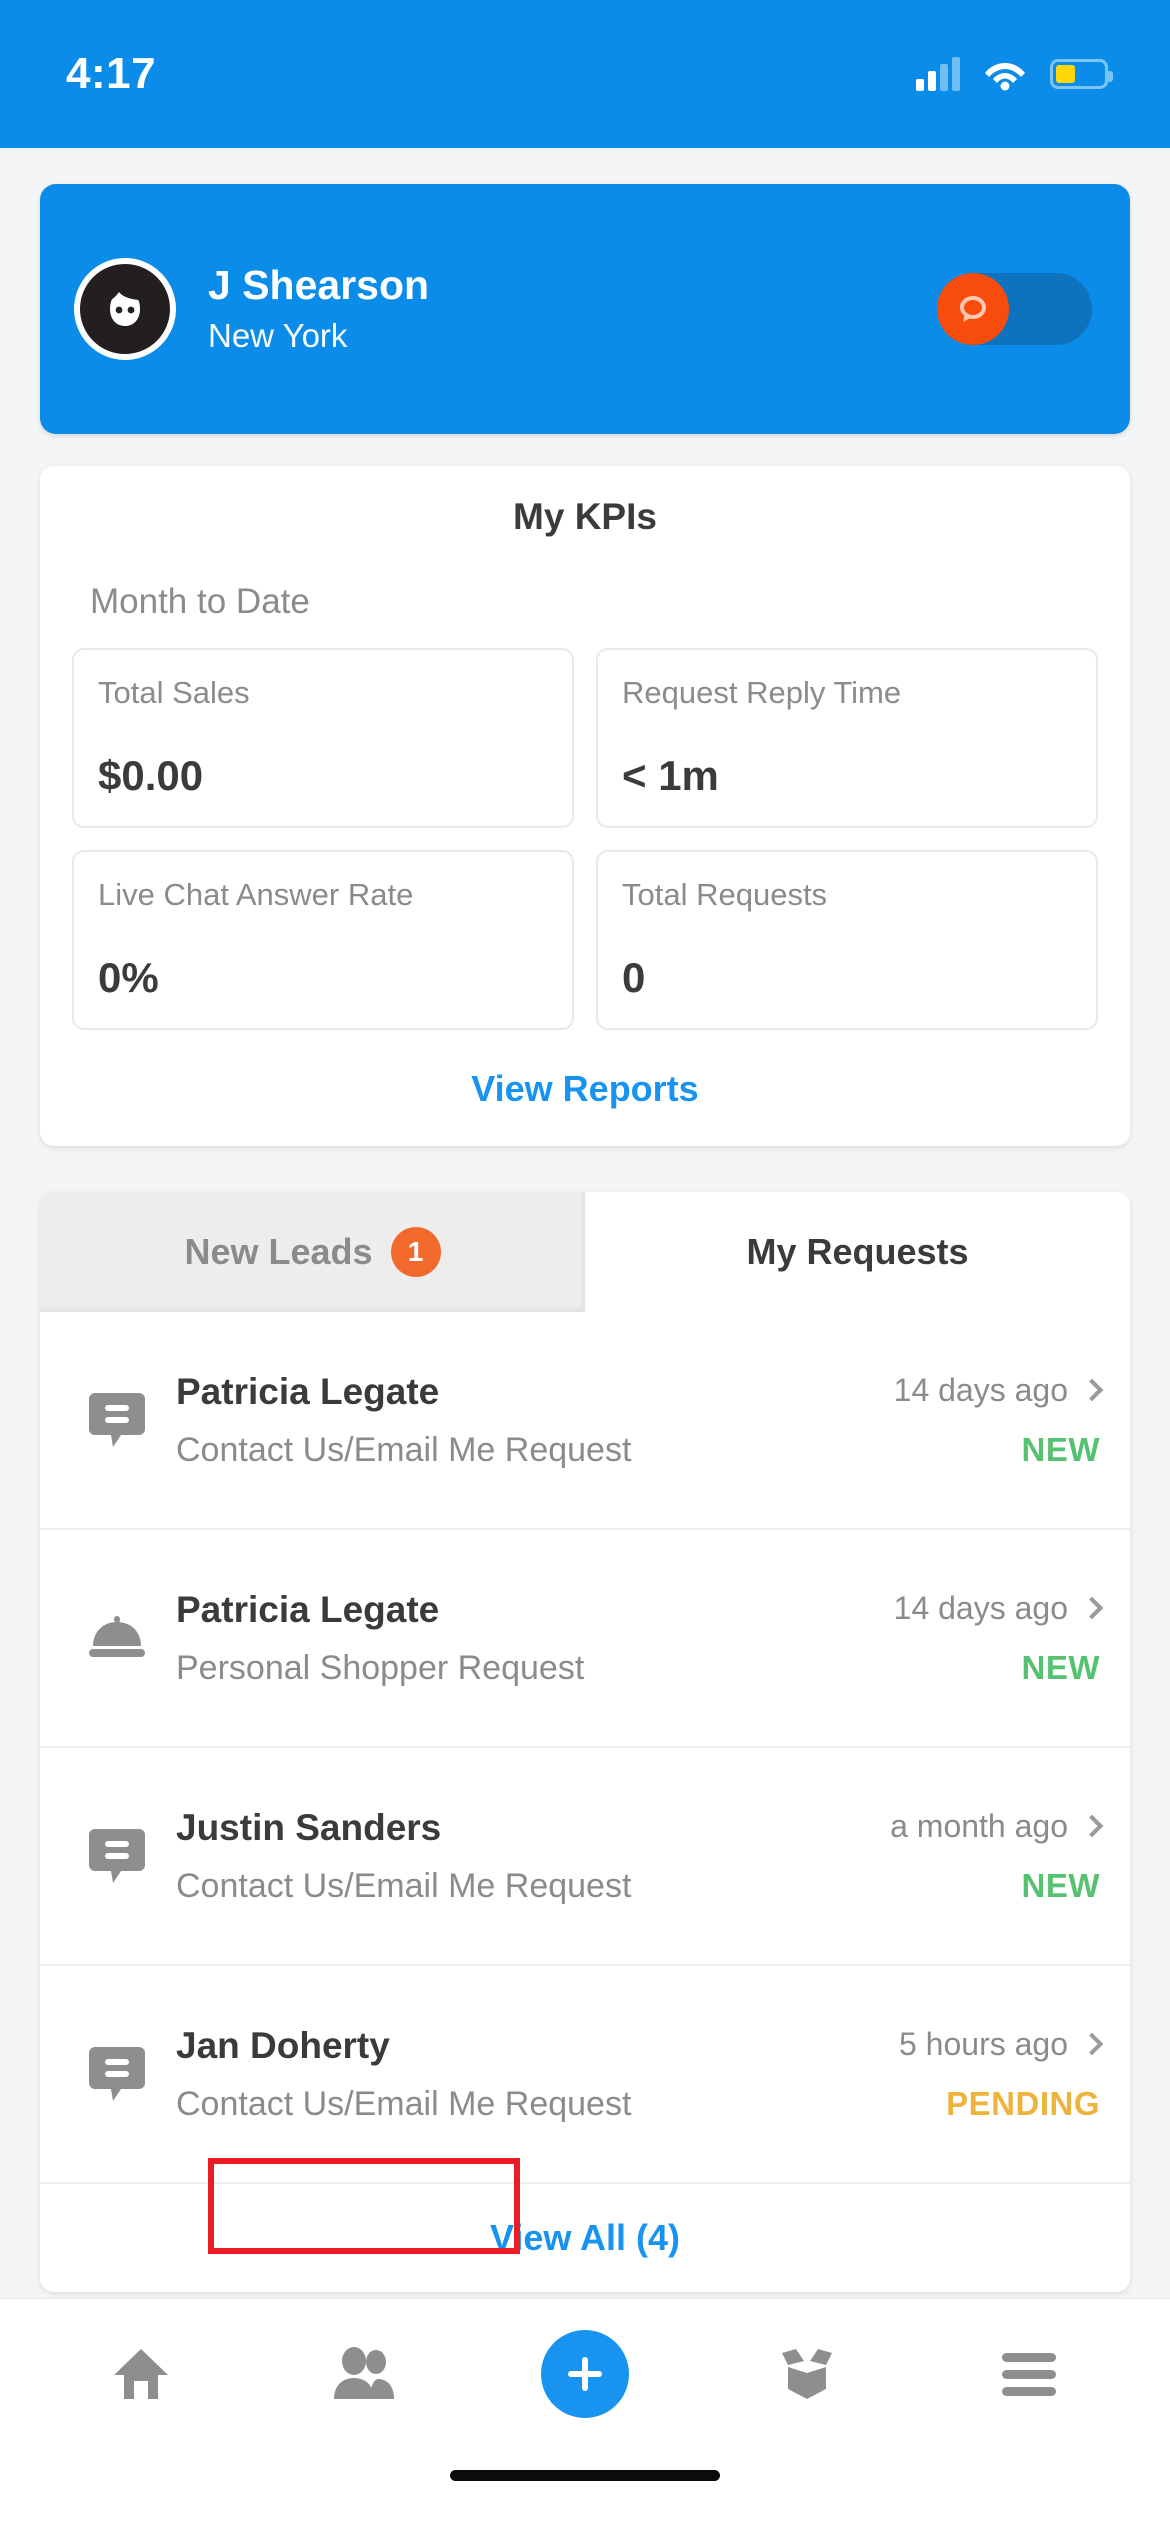 The height and width of the screenshot is (2532, 1170). Describe the element at coordinates (1014, 309) in the screenshot. I see `availability-toggle` at that location.